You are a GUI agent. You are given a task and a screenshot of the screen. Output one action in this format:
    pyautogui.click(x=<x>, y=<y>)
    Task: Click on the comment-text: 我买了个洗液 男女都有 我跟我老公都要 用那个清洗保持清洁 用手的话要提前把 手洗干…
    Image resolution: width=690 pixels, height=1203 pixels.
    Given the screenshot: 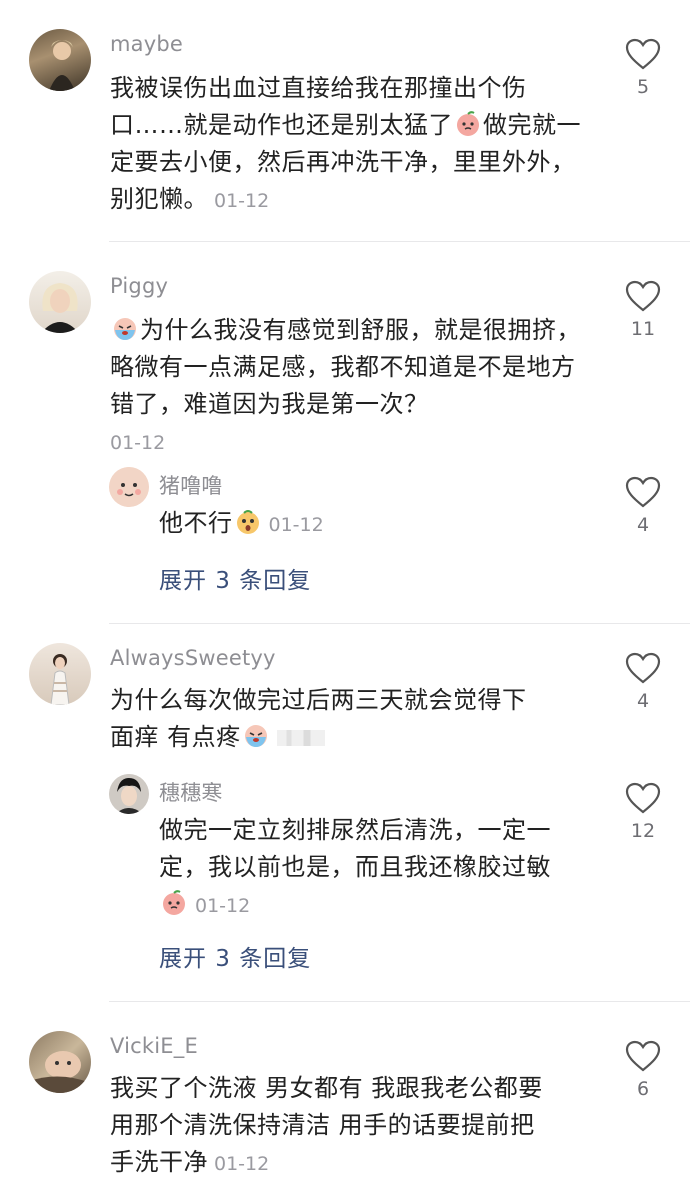 What is the action you would take?
    pyautogui.click(x=355, y=1126)
    